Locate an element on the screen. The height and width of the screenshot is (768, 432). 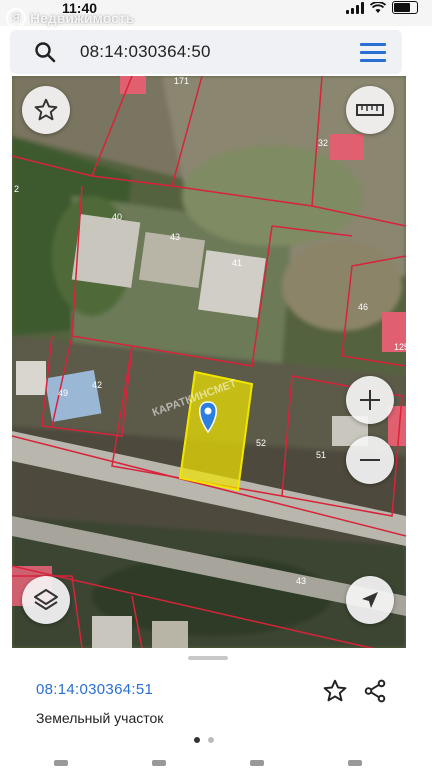
parcel-label: 42 is located at coordinates (97, 385).